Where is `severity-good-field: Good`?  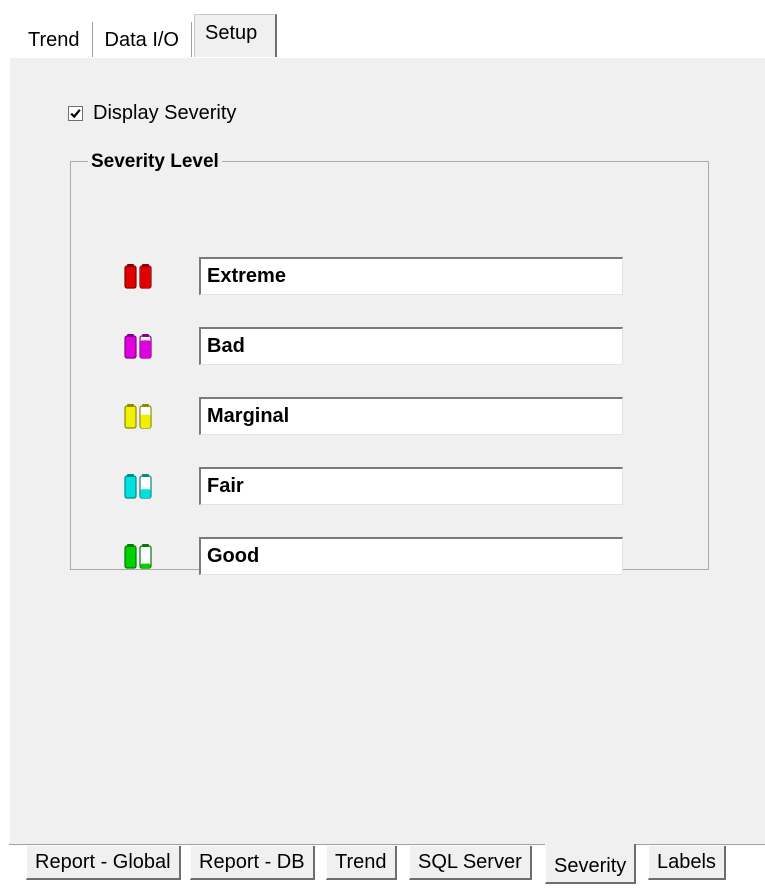
severity-good-field: Good is located at coordinates (411, 556).